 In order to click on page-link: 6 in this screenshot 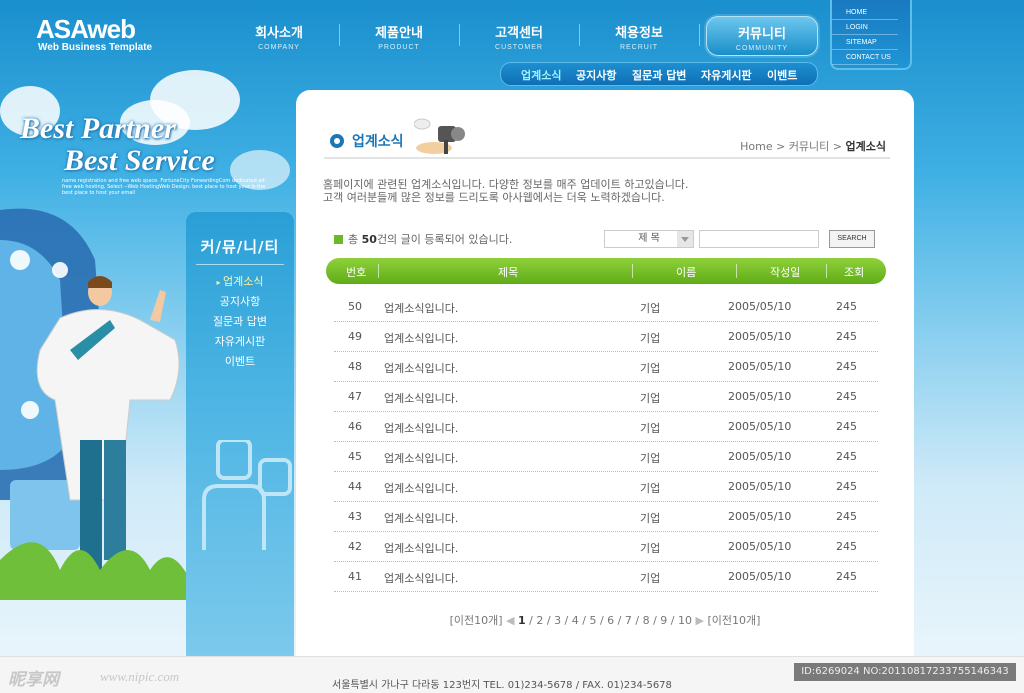, I will do `click(610, 620)`.